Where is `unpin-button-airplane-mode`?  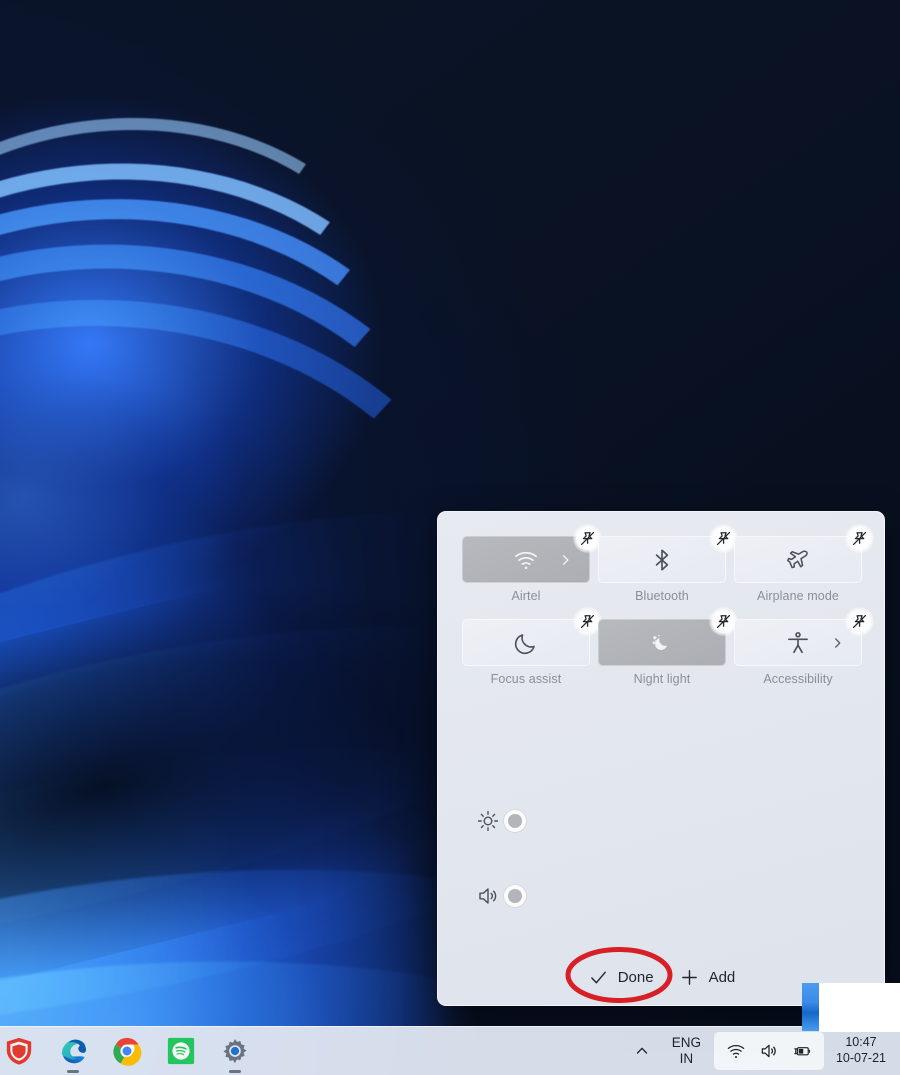 unpin-button-airplane-mode is located at coordinates (859, 538).